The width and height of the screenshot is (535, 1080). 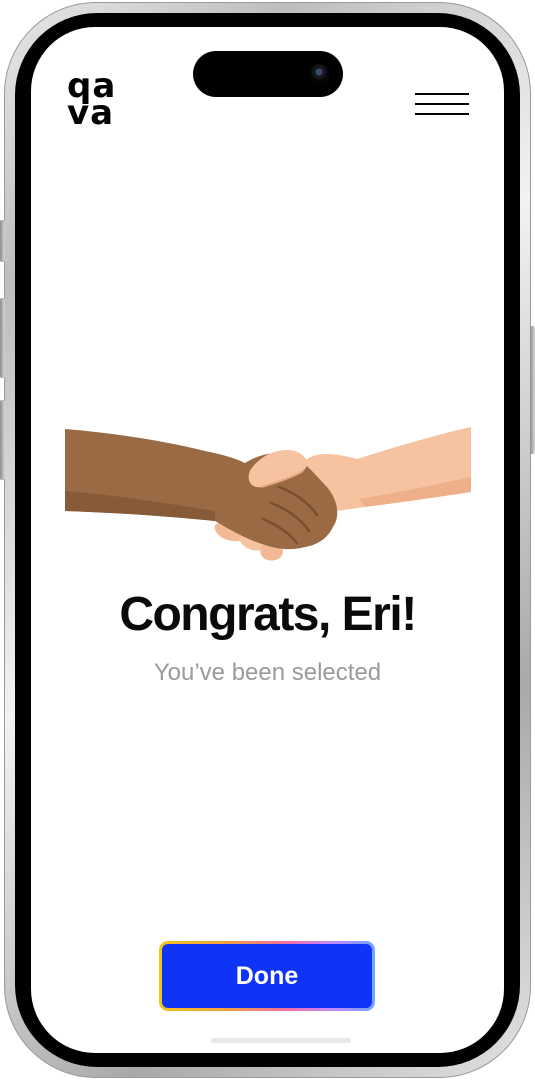 What do you see at coordinates (442, 105) in the screenshot?
I see `hamburger-menu-icon` at bounding box center [442, 105].